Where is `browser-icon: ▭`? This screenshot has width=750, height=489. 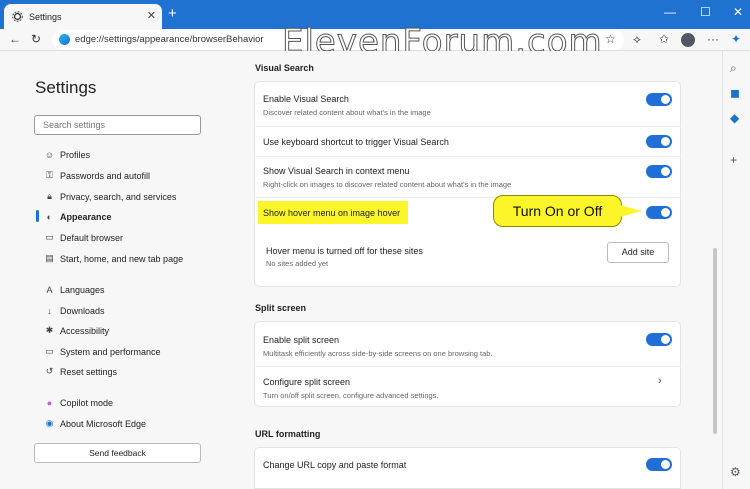 browser-icon: ▭ is located at coordinates (49, 237).